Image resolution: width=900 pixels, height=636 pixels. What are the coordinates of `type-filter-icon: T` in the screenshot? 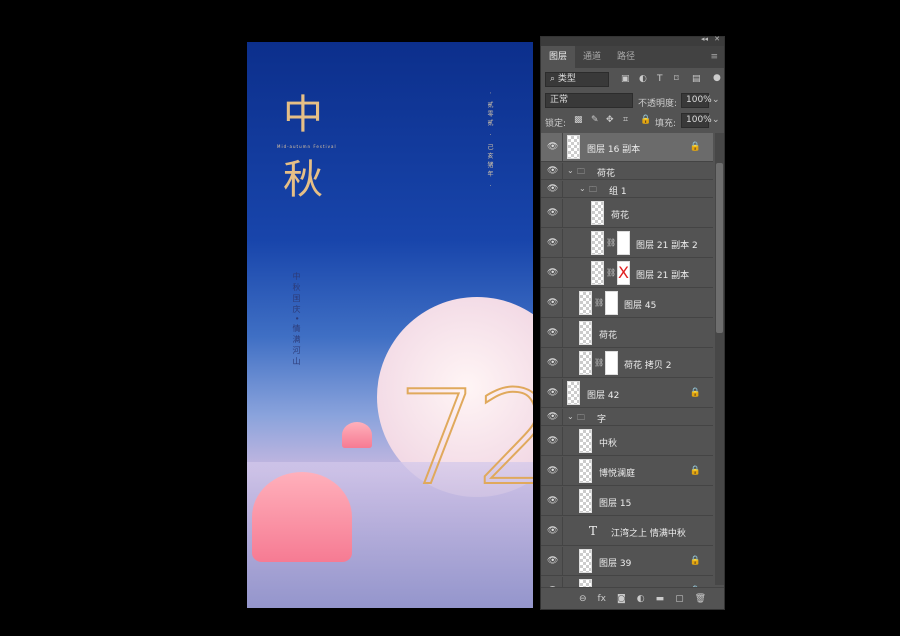 It's located at (660, 79).